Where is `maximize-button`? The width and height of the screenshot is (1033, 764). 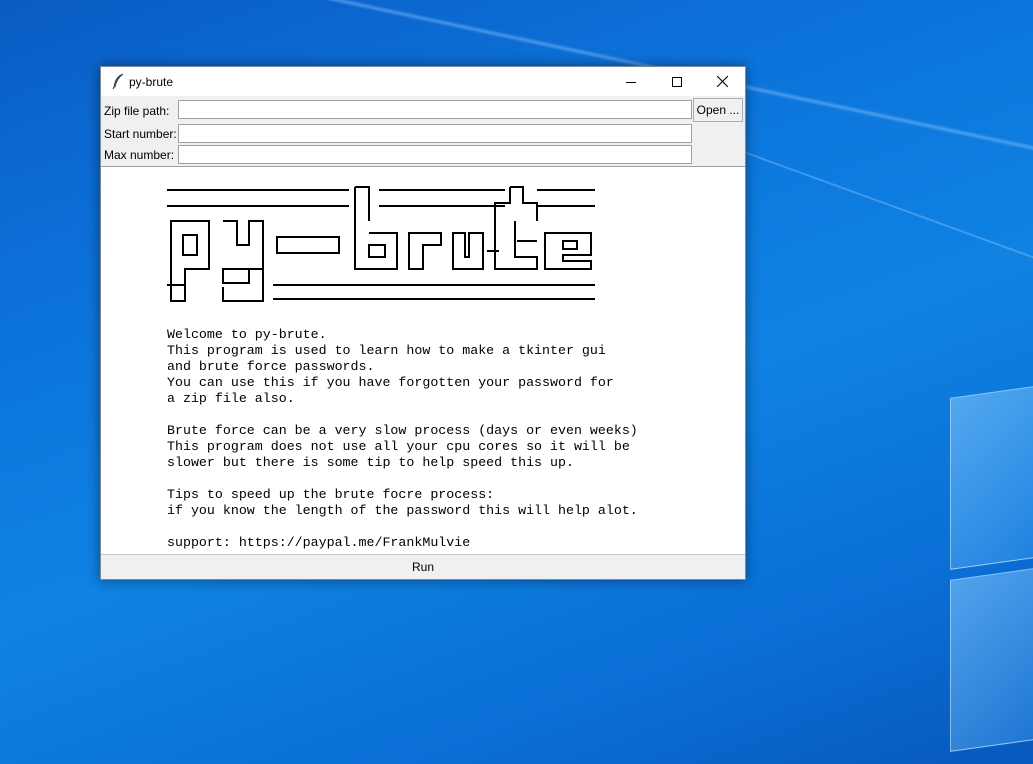 maximize-button is located at coordinates (677, 81).